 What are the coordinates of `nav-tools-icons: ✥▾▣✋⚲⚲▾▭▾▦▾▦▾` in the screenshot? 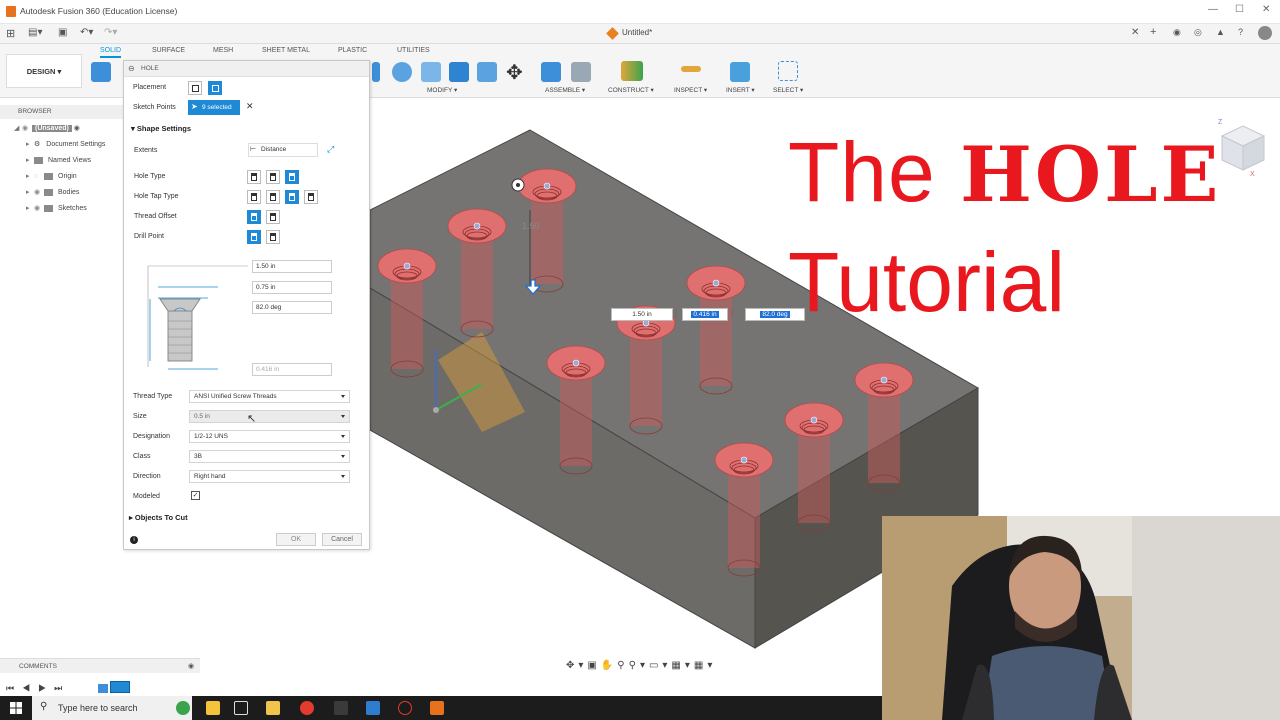 It's located at (641, 665).